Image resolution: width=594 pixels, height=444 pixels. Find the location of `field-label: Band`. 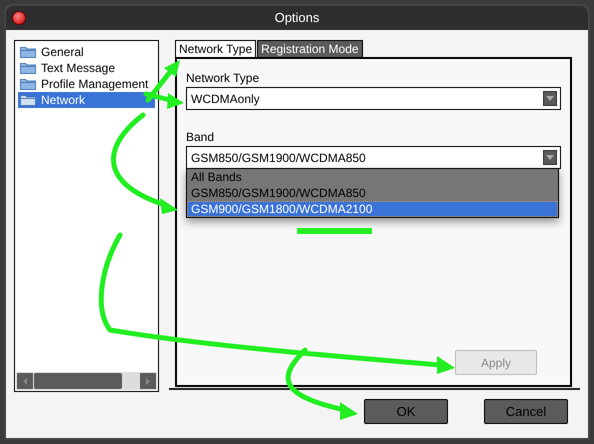

field-label: Band is located at coordinates (201, 137).